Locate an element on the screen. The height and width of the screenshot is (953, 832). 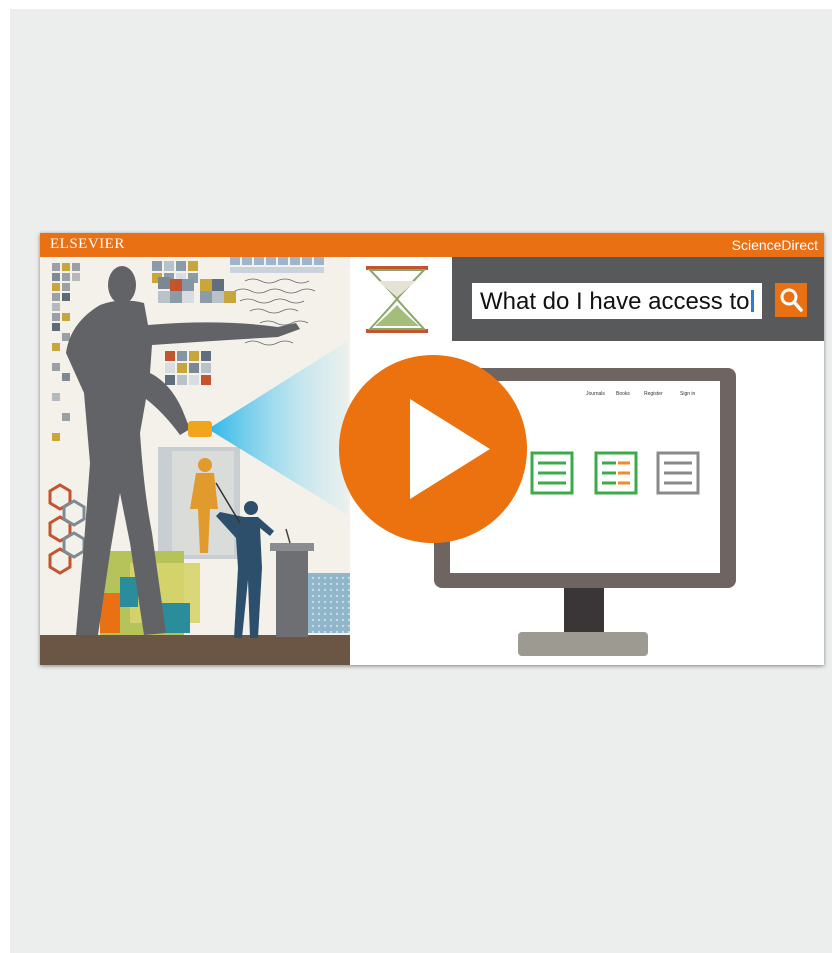
play-button is located at coordinates (433, 449).